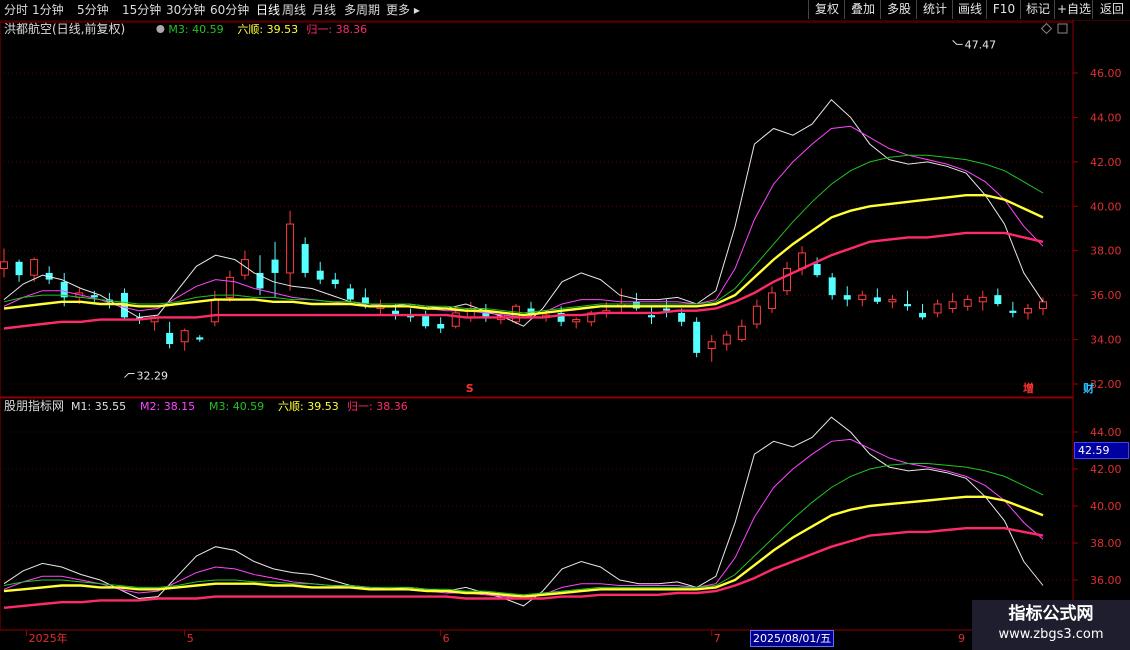 The height and width of the screenshot is (650, 1130). Describe the element at coordinates (898, 9) in the screenshot. I see `toolbar-action-2: 多股` at that location.